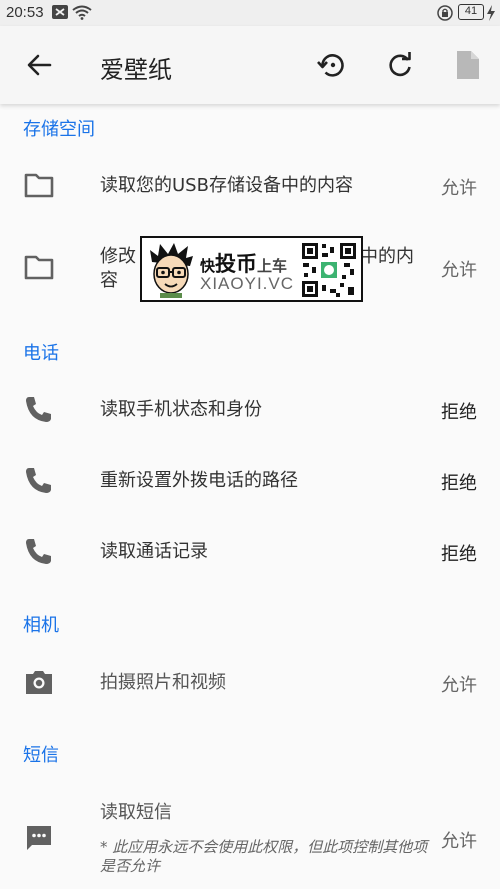 The height and width of the screenshot is (889, 500). I want to click on wifi-icon, so click(82, 12).